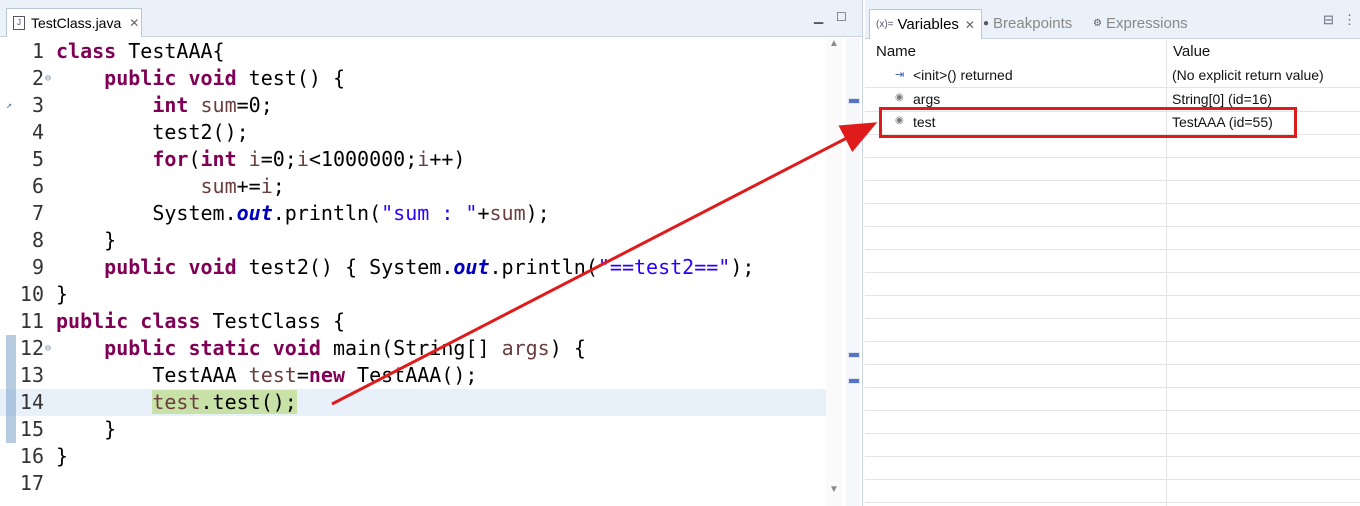  Describe the element at coordinates (1222, 99) in the screenshot. I see `variable-value: String[0] (id=16)` at that location.